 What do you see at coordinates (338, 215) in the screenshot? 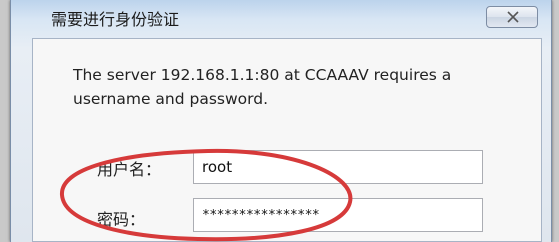
I see `password-field: ****************` at bounding box center [338, 215].